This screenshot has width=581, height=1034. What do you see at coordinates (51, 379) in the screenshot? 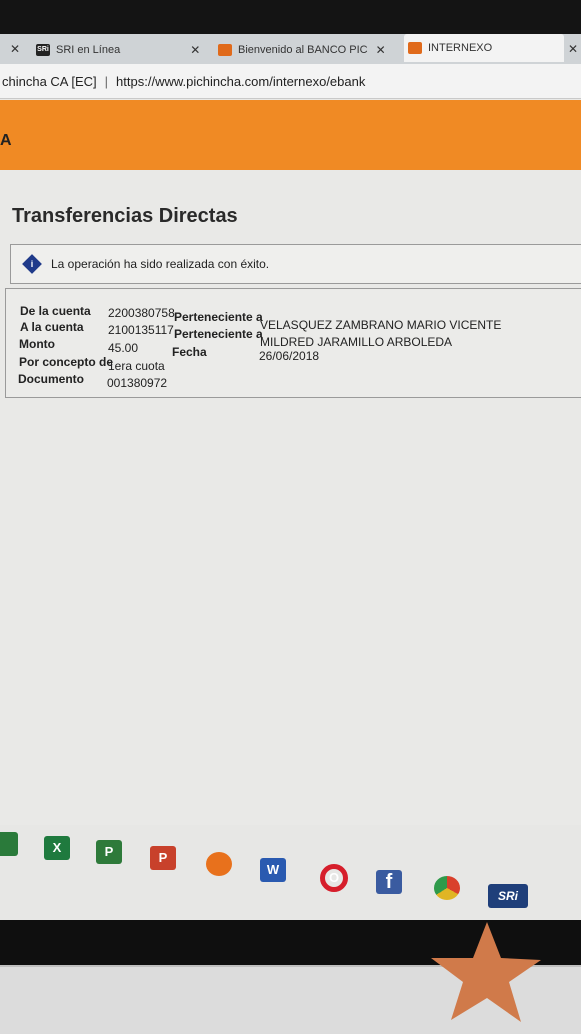
I see `document-label: Documento` at bounding box center [51, 379].